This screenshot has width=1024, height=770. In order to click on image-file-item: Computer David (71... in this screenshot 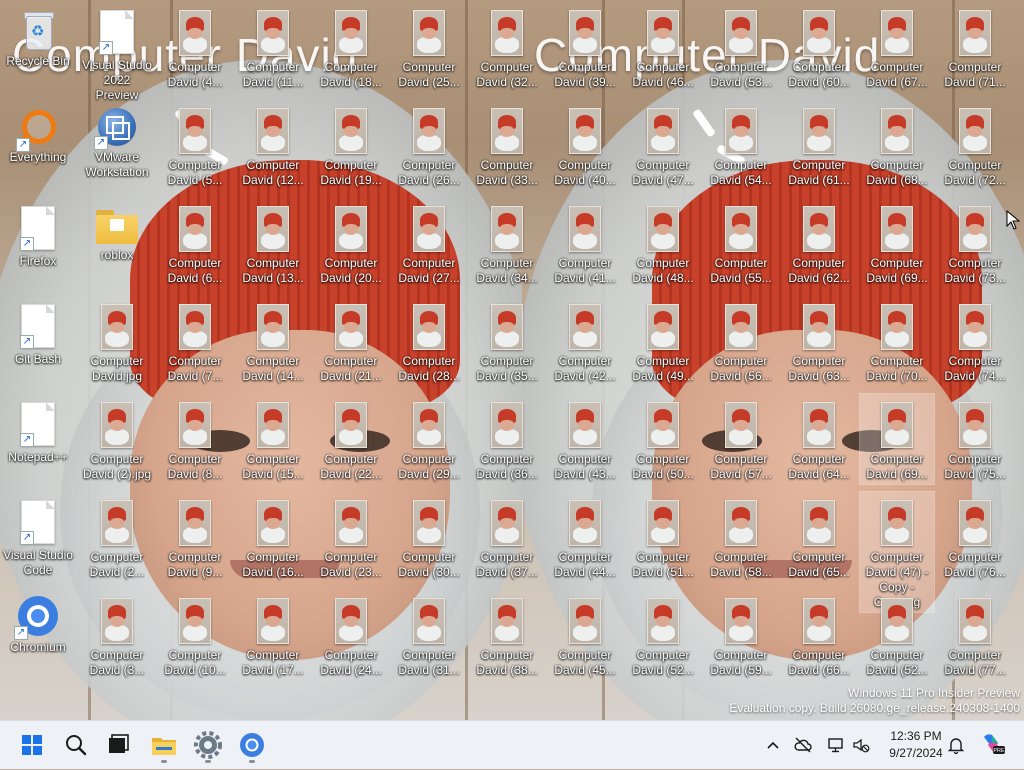, I will do `click(975, 47)`.